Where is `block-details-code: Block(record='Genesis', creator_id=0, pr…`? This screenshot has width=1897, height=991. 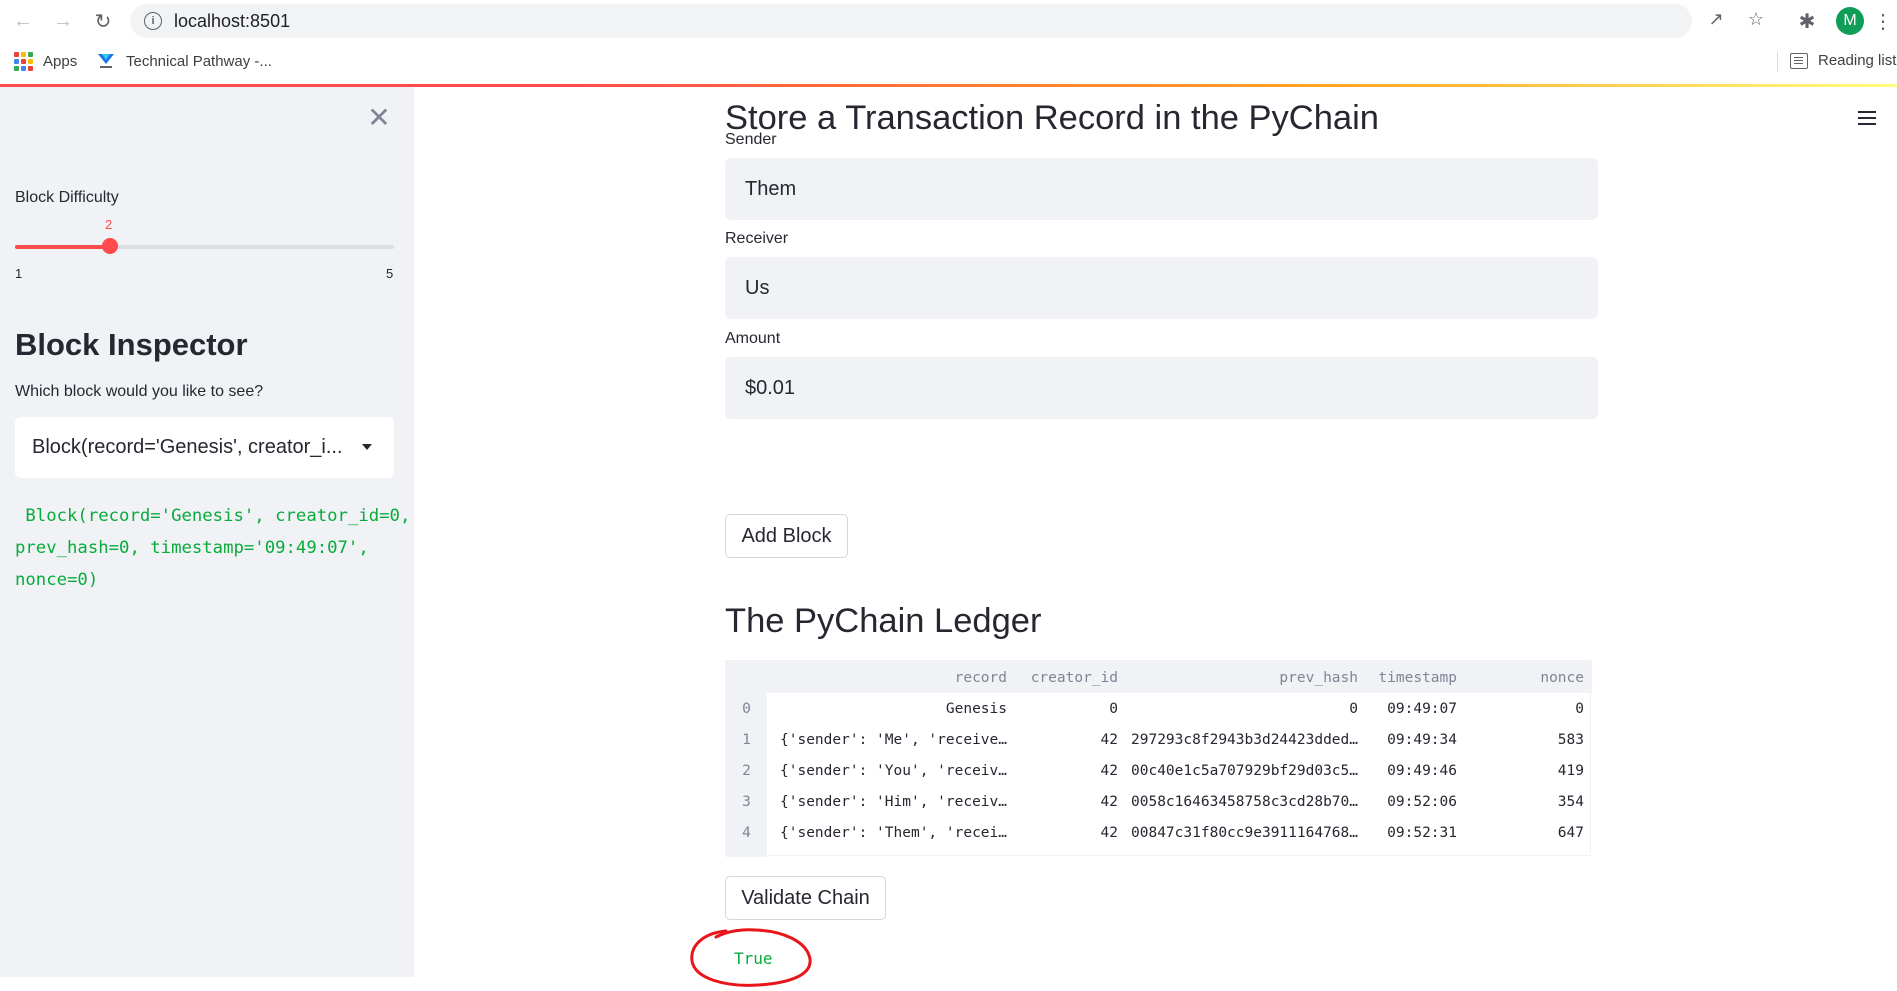
block-details-code: Block(record='Genesis', creator_id=0, pr… is located at coordinates (213, 548).